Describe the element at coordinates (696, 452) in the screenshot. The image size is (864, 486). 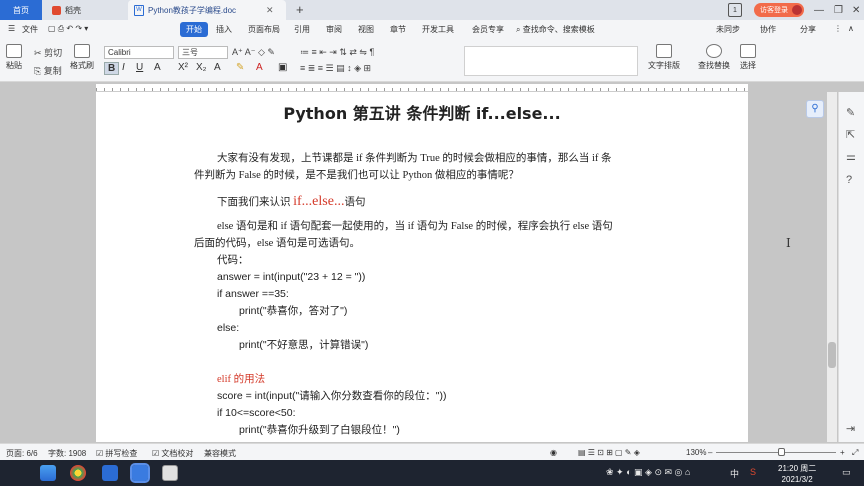
I see `zoom-level: 130%` at that location.